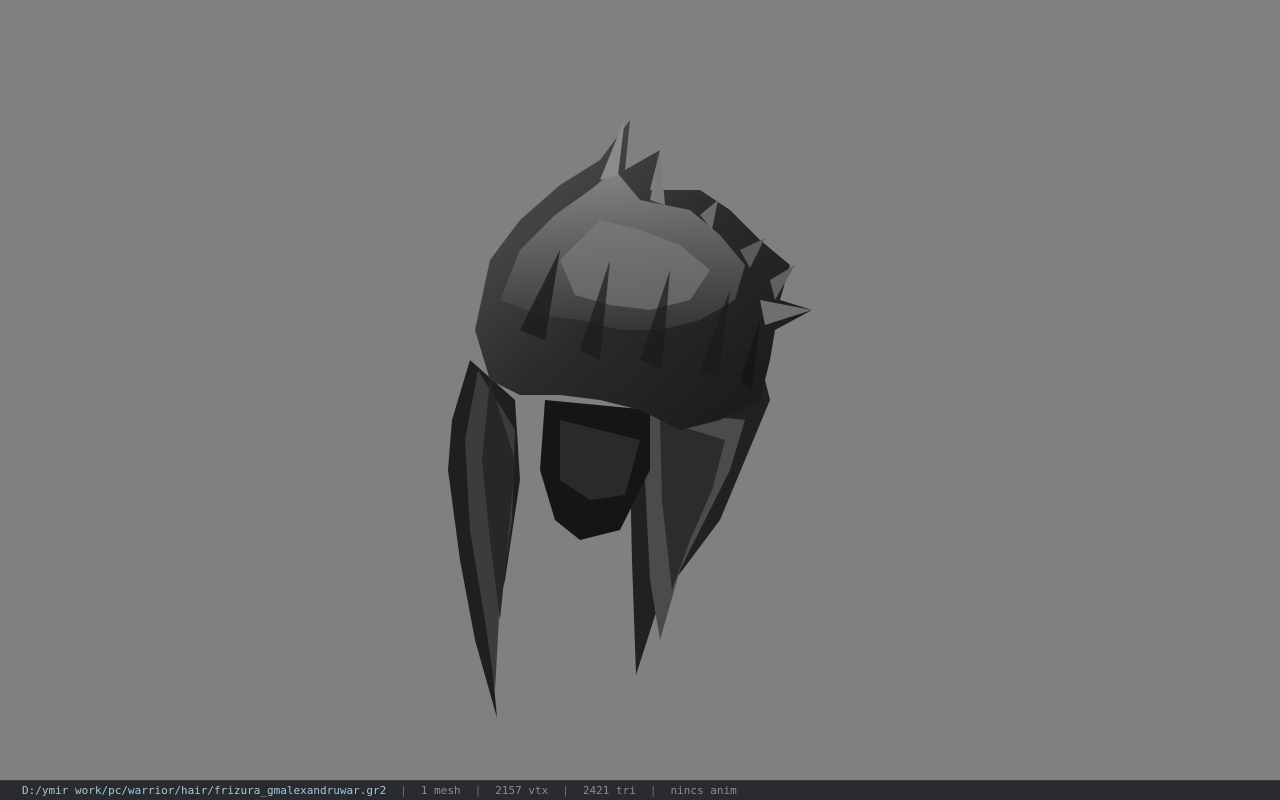  I want to click on hair-left-strands, so click(484, 539).